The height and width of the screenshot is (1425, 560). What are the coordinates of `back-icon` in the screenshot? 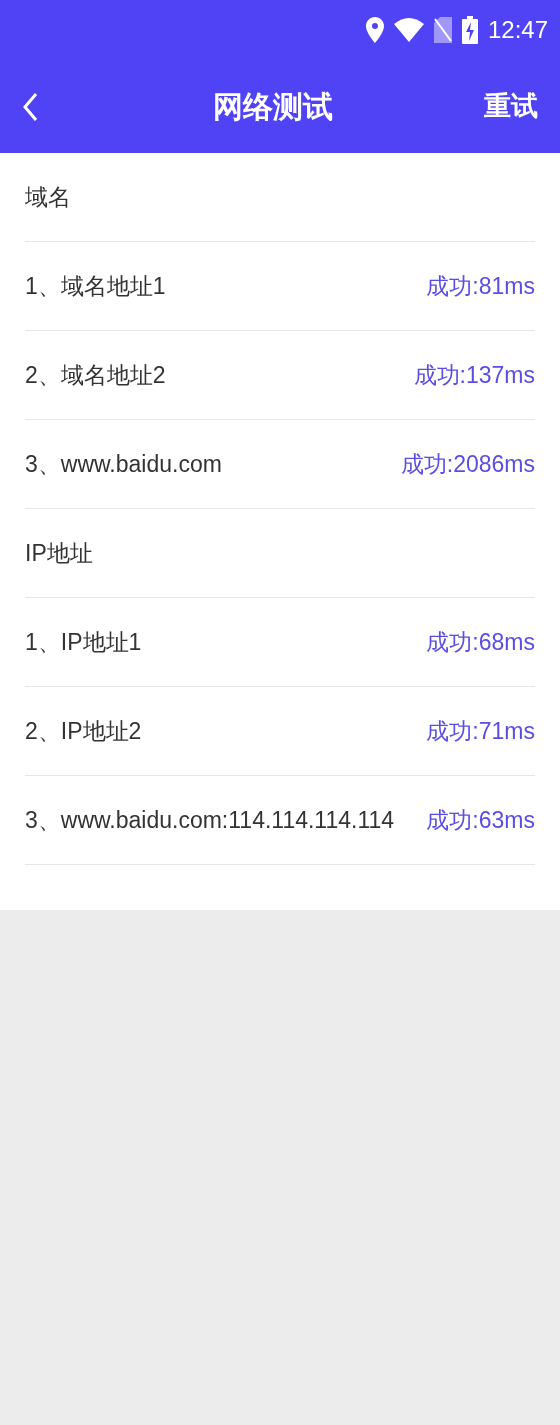 It's located at (30, 106).